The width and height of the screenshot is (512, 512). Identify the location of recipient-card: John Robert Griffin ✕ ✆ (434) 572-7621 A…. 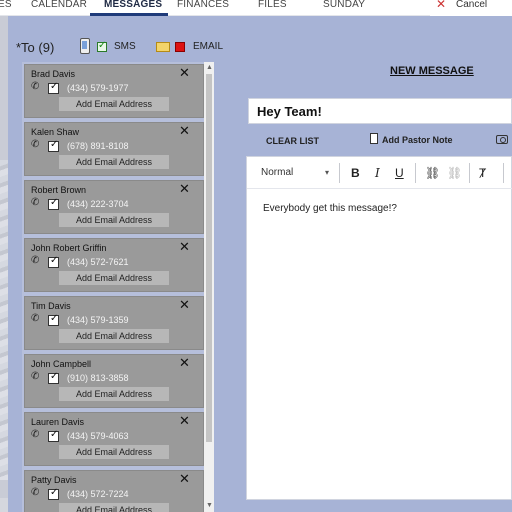
(114, 265).